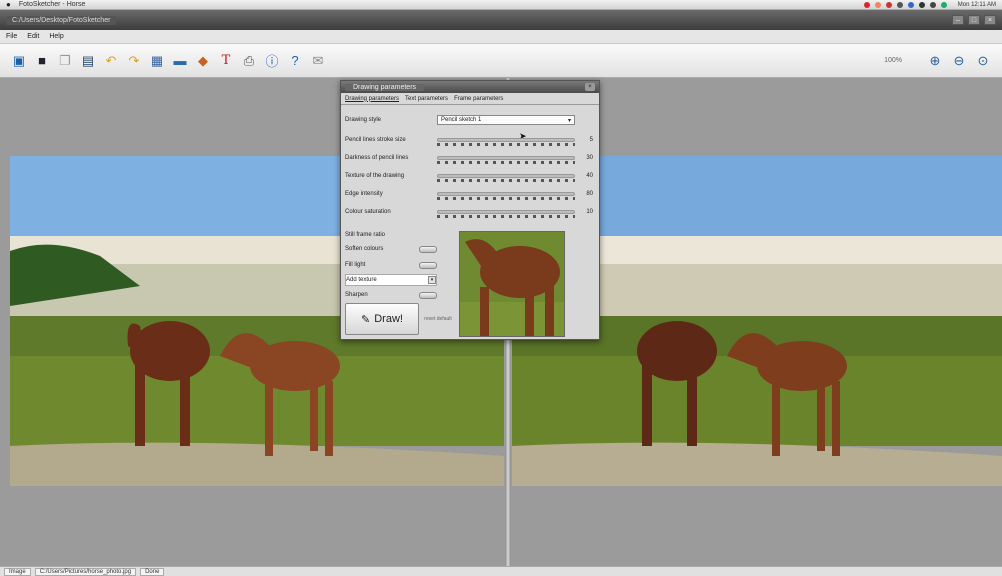  Describe the element at coordinates (372, 99) in the screenshot. I see `tab-drawing-parameters: Drawing parameters` at that location.